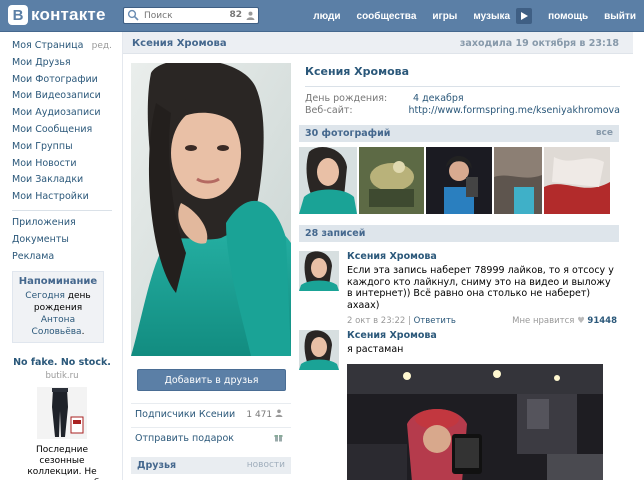  Describe the element at coordinates (62, 164) in the screenshot. I see `sidebar-item-news: Мои Новости` at that location.